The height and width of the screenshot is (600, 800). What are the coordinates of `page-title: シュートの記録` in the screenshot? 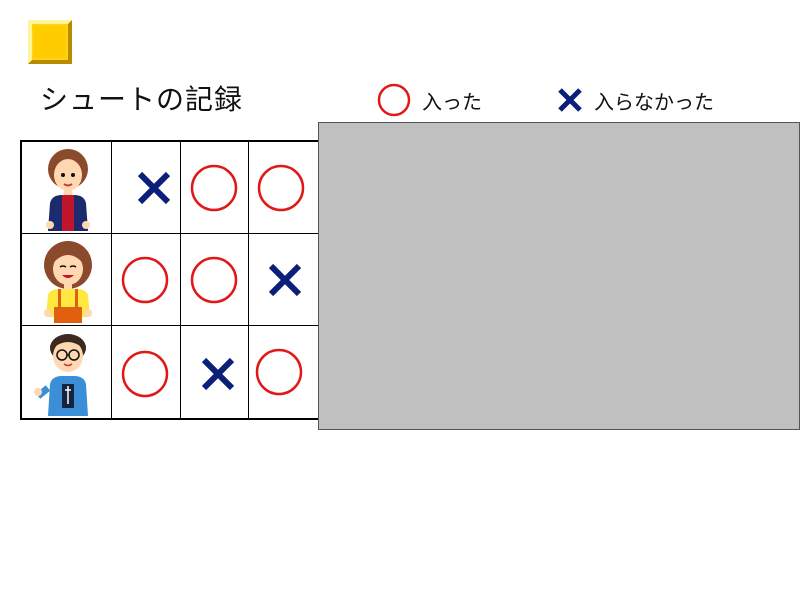 It's located at (142, 99).